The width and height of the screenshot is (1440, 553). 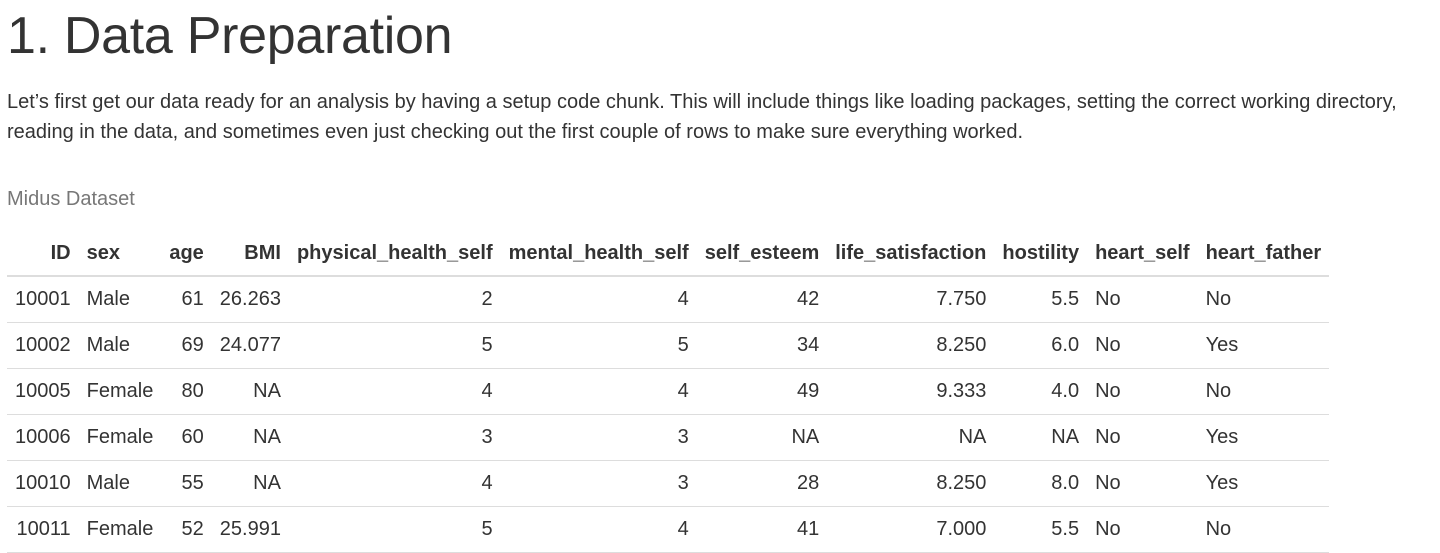 I want to click on table-row: 10011 Female 52 25.991 5 4 41 7.000 5.5 No No, so click(x=668, y=529).